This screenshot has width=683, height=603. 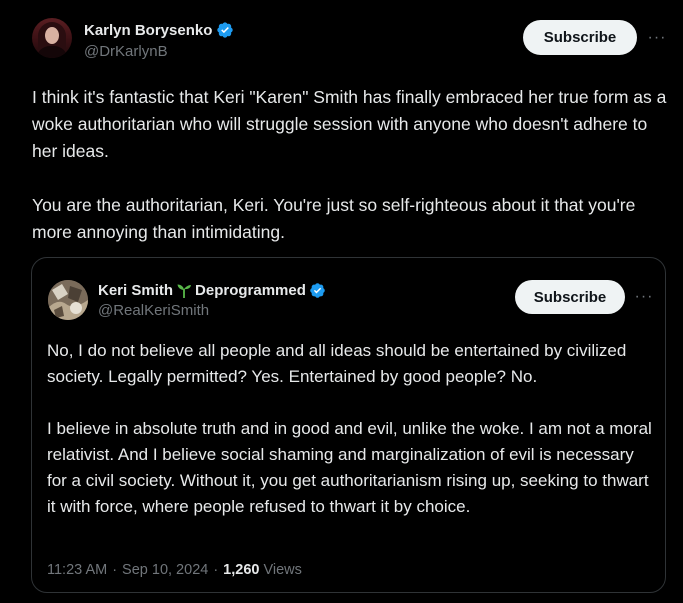 What do you see at coordinates (77, 570) in the screenshot?
I see `post-time: 11:23 AM` at bounding box center [77, 570].